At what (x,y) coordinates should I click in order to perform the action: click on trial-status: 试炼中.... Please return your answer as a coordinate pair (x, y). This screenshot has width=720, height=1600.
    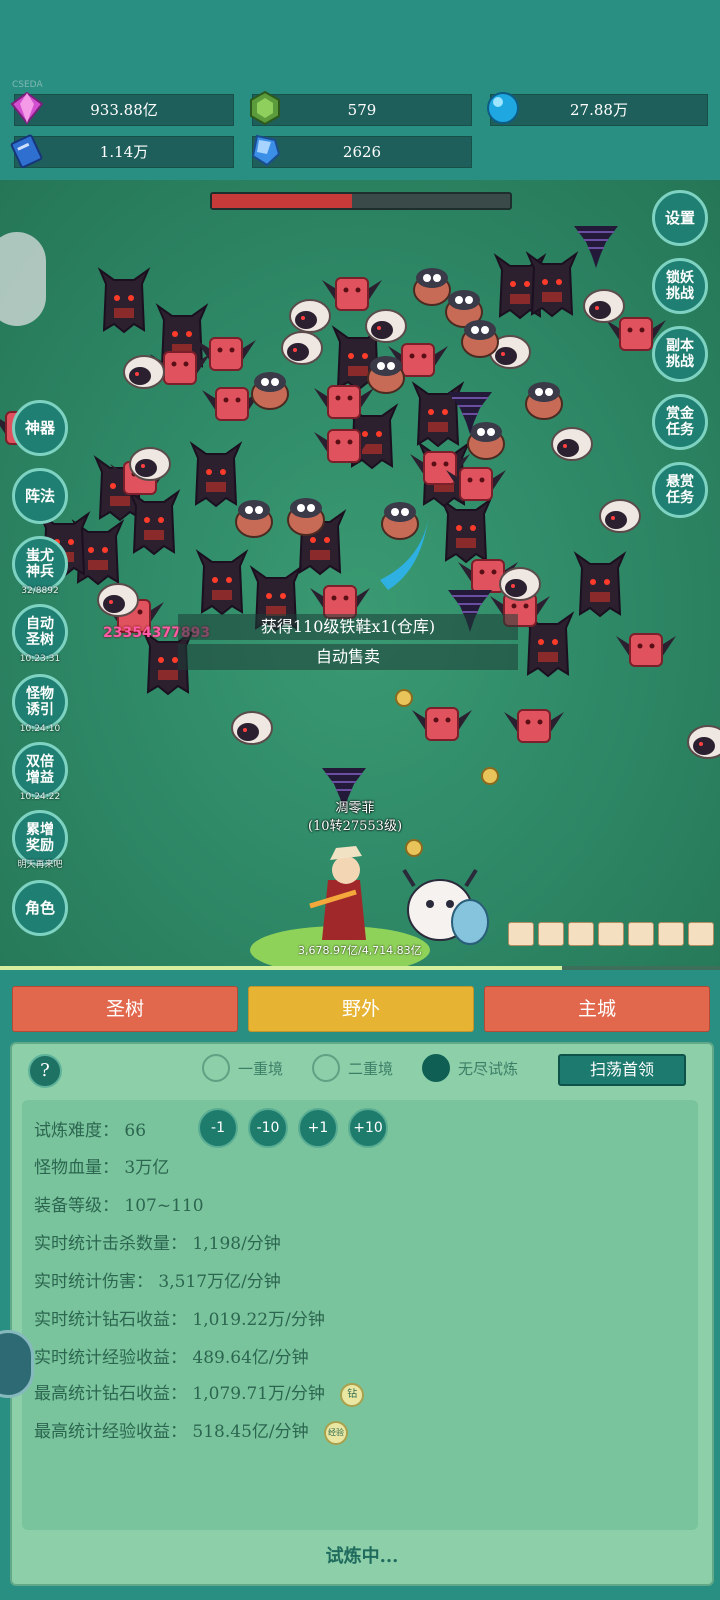
    Looking at the image, I should click on (362, 1556).